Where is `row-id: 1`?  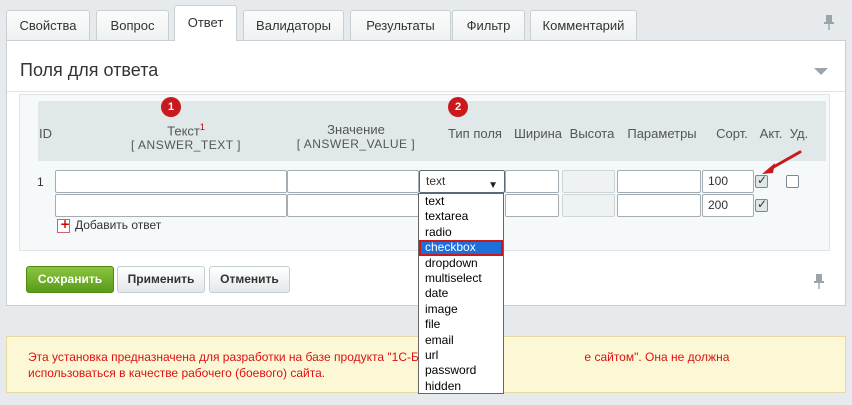
row-id: 1 is located at coordinates (40, 182).